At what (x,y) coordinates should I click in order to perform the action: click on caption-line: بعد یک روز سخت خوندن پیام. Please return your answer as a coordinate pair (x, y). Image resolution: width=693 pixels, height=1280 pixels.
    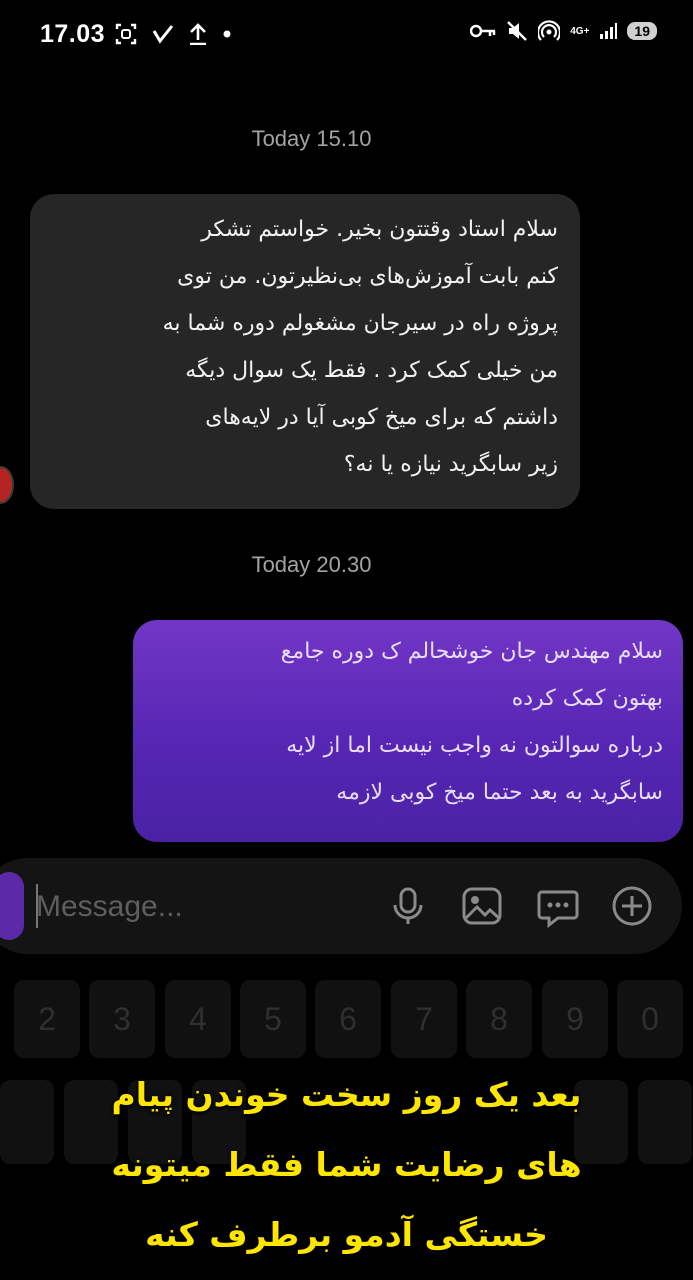
    Looking at the image, I should click on (346, 1094).